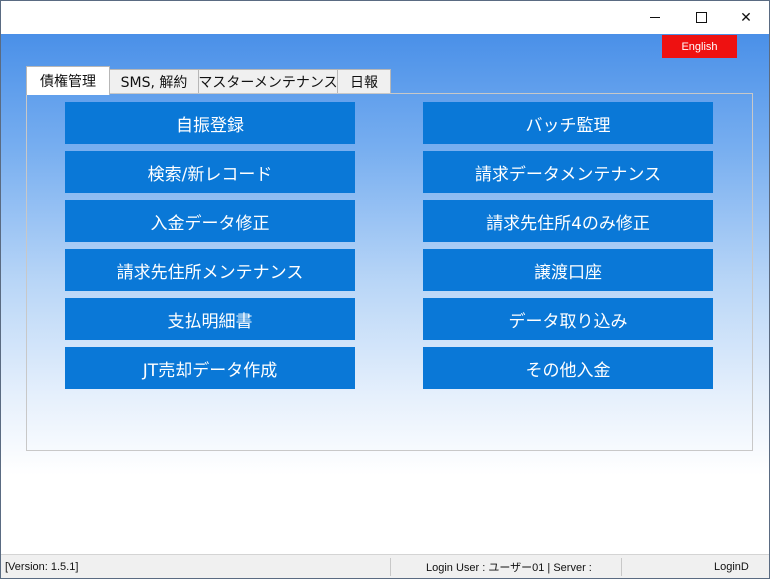 Image resolution: width=770 pixels, height=579 pixels. Describe the element at coordinates (68, 80) in the screenshot. I see `tab-receivables: 債権管理` at that location.